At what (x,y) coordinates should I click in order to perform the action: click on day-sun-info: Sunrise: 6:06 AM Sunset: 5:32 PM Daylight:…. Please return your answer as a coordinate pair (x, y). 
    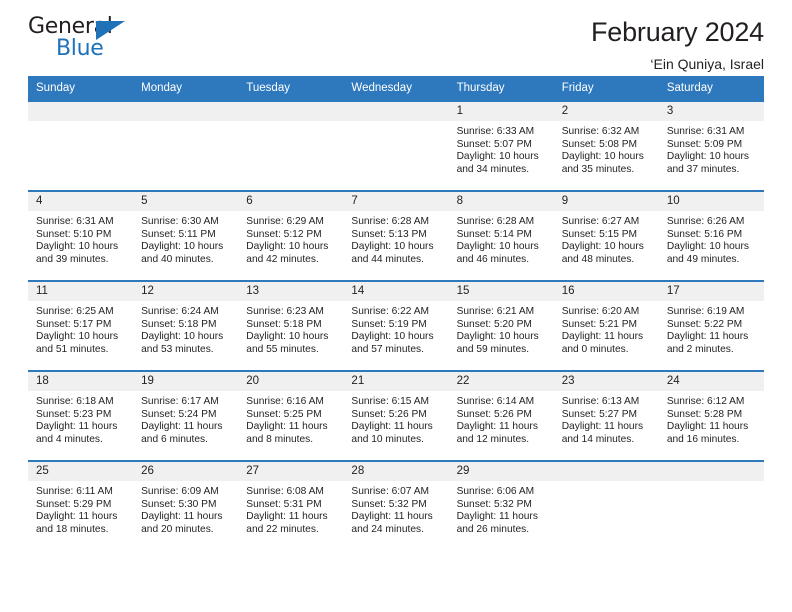
    Looking at the image, I should click on (501, 508).